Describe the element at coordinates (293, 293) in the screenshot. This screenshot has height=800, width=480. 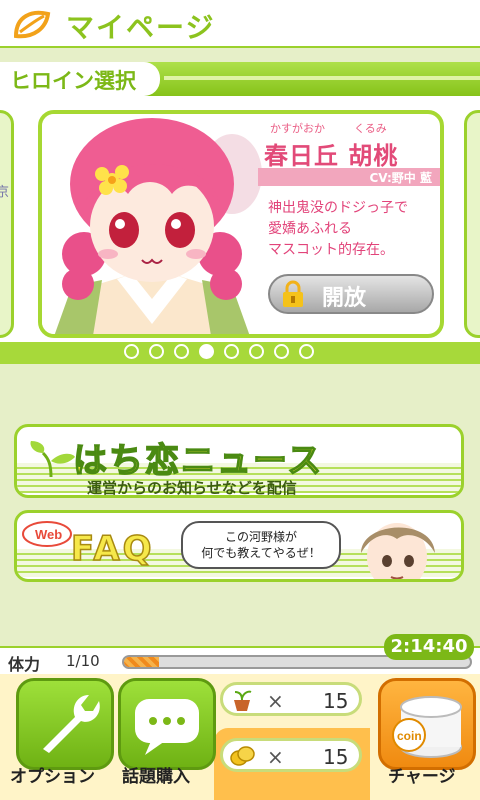
I see `lock-icon` at that location.